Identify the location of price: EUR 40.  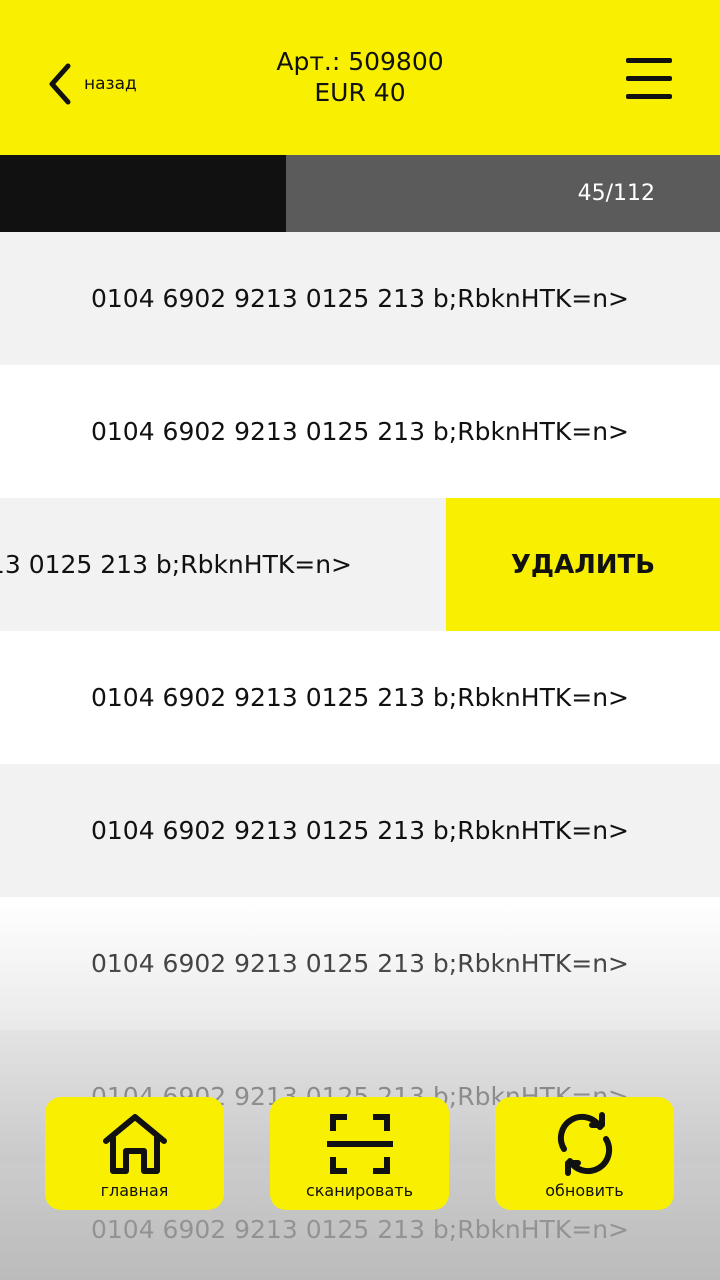
(360, 92).